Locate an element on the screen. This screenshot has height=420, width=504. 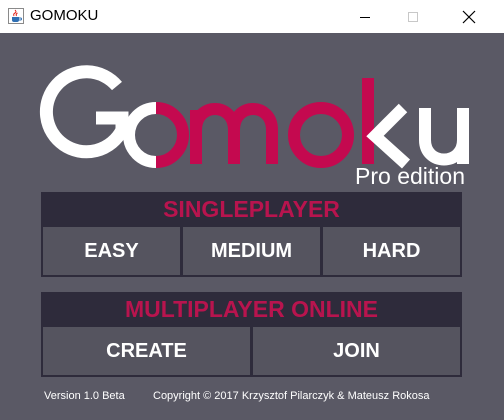
window-title: GOMOKU is located at coordinates (64, 15).